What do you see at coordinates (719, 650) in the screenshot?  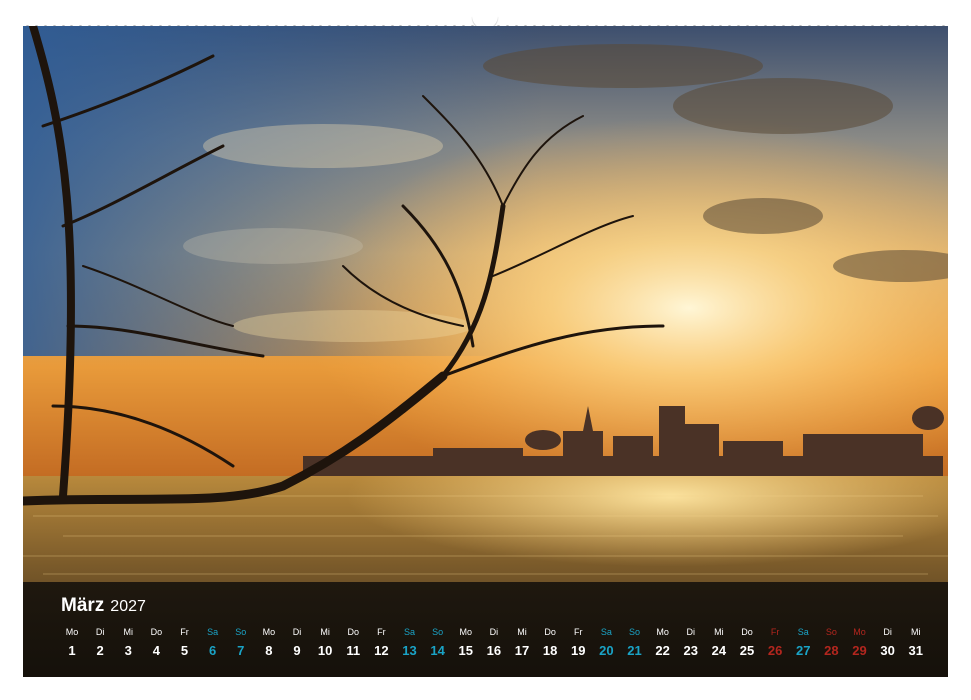 I see `day-number: 24` at bounding box center [719, 650].